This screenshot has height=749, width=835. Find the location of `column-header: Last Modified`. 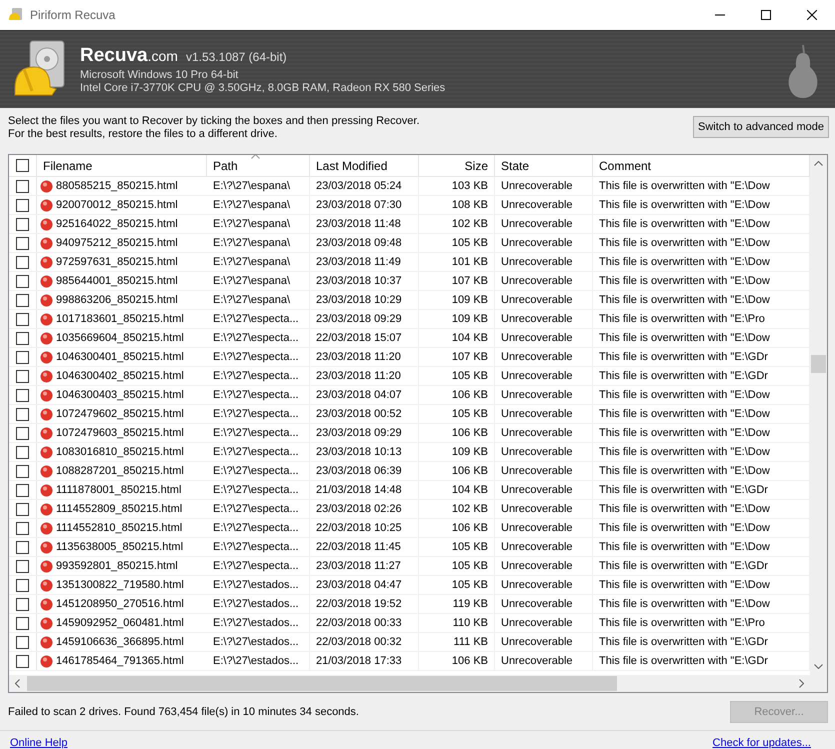

column-header: Last Modified is located at coordinates (364, 165).